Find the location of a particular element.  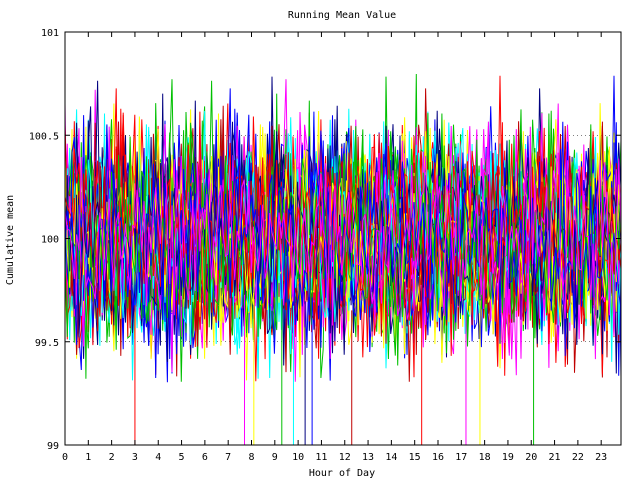

x-tick-label: 12 is located at coordinates (345, 457).